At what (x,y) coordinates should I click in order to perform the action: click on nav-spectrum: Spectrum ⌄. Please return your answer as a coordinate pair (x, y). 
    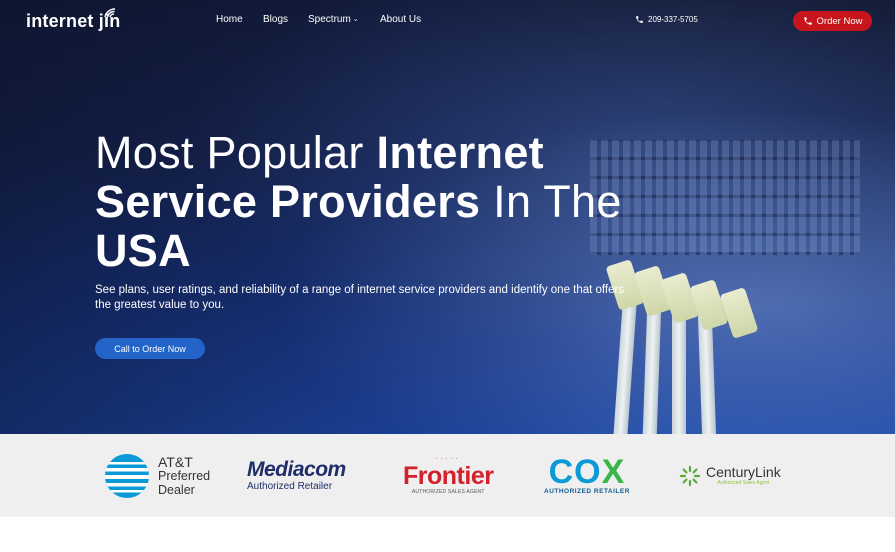
    Looking at the image, I should click on (333, 19).